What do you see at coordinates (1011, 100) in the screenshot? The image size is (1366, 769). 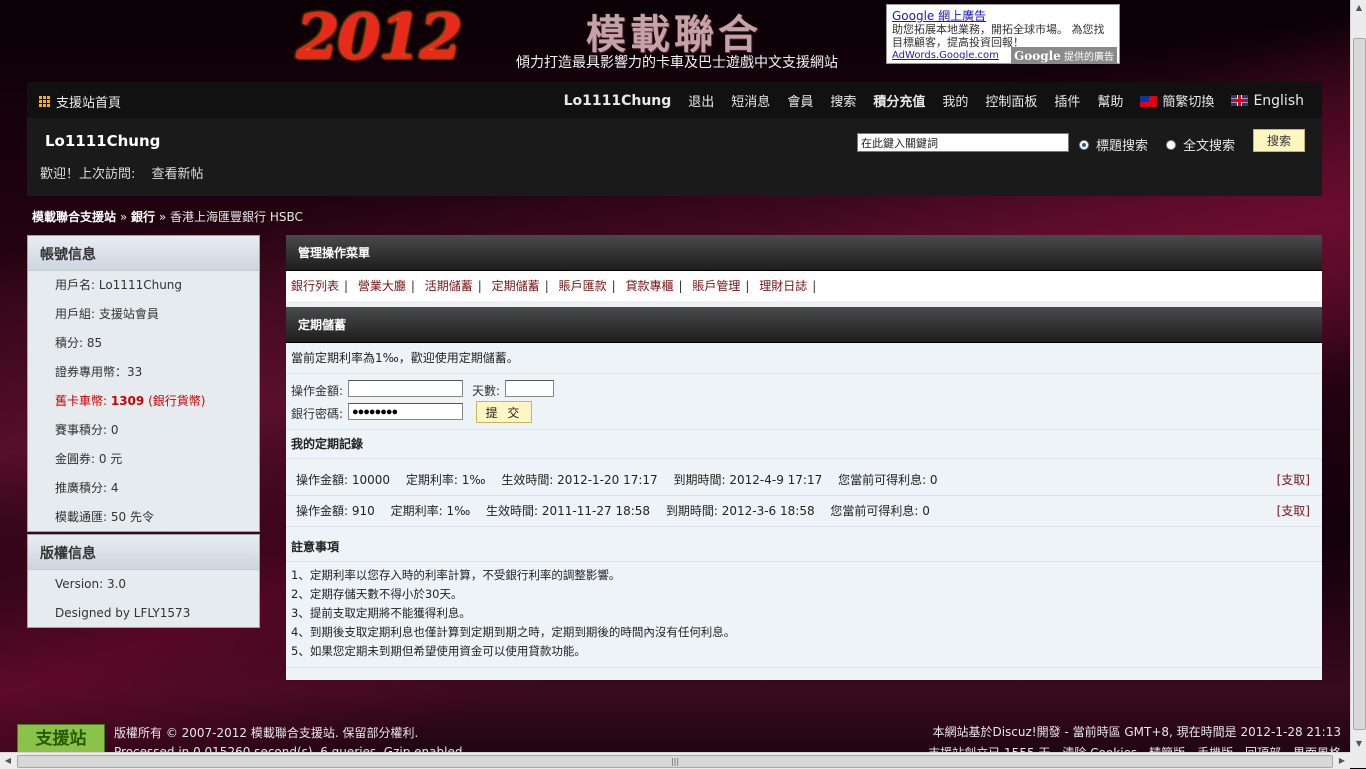 I see `nav-control-panel: 控制面板` at bounding box center [1011, 100].